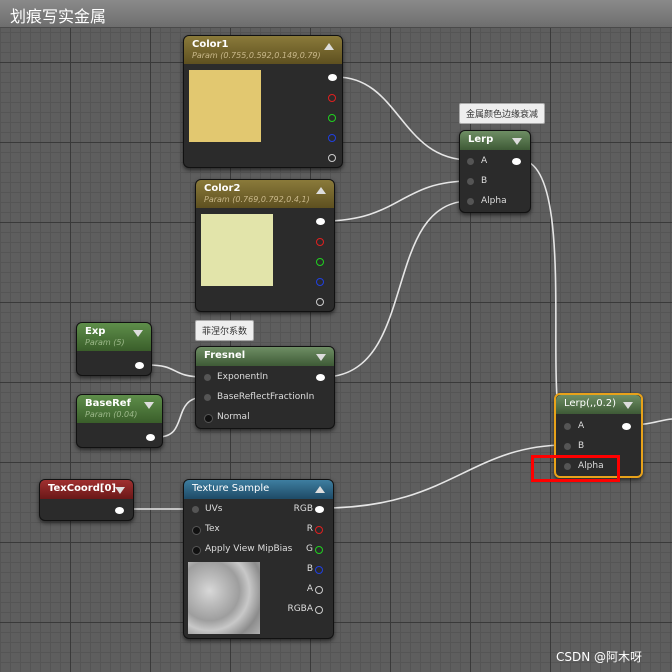  What do you see at coordinates (225, 355) in the screenshot?
I see `fresnel-title: Fresnel` at bounding box center [225, 355].